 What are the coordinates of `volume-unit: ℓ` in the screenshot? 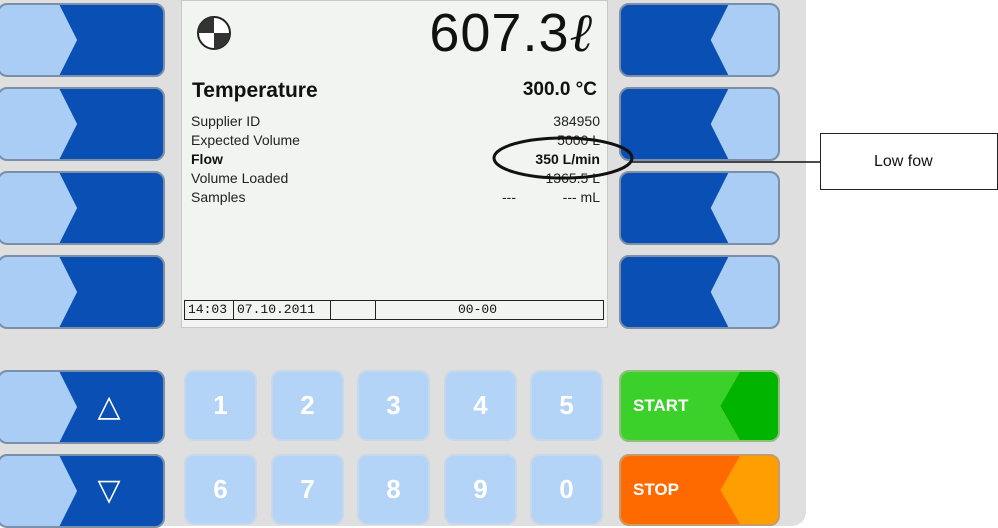 It's located at (581, 32).